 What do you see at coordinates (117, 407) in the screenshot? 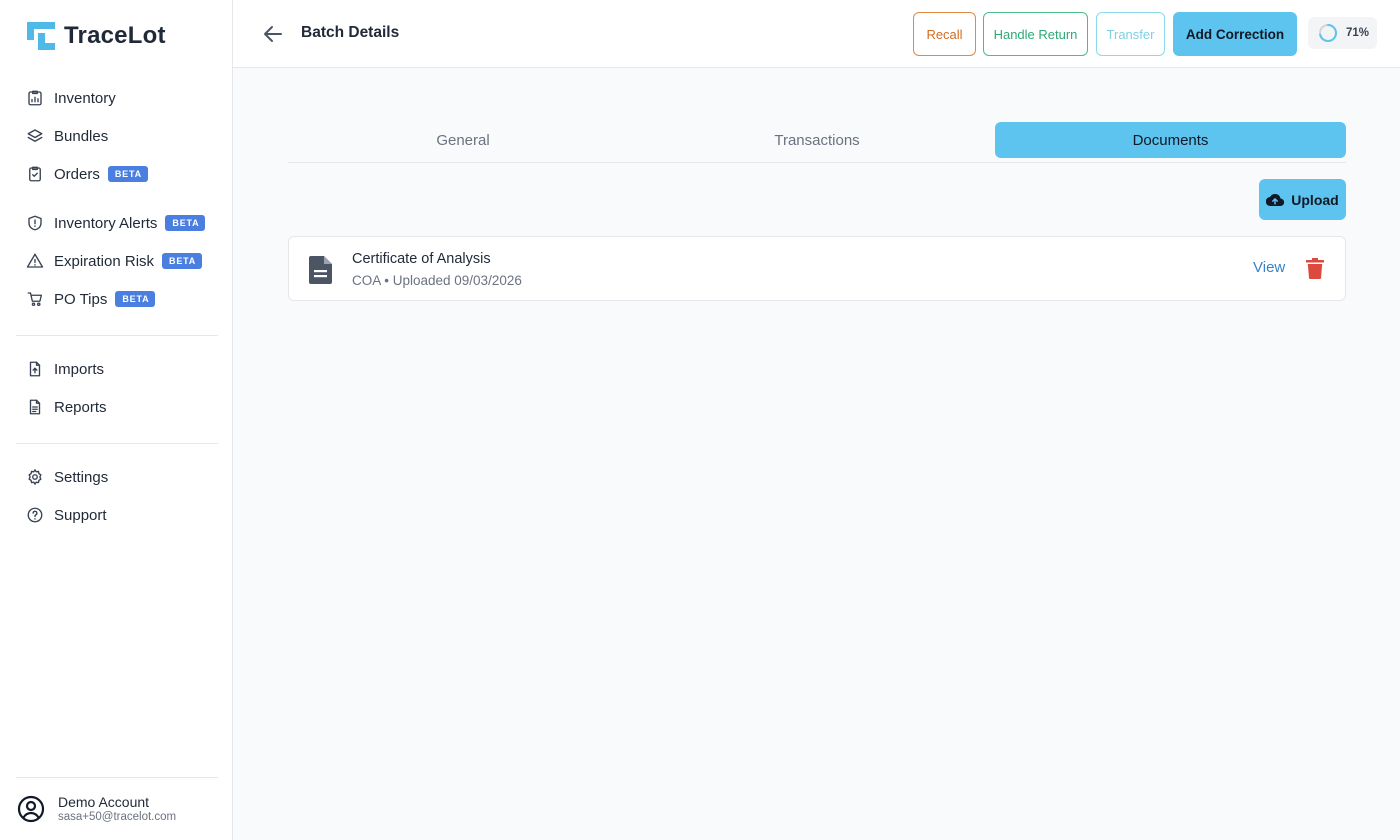
I see `sidebar-item-reports: Reports` at bounding box center [117, 407].